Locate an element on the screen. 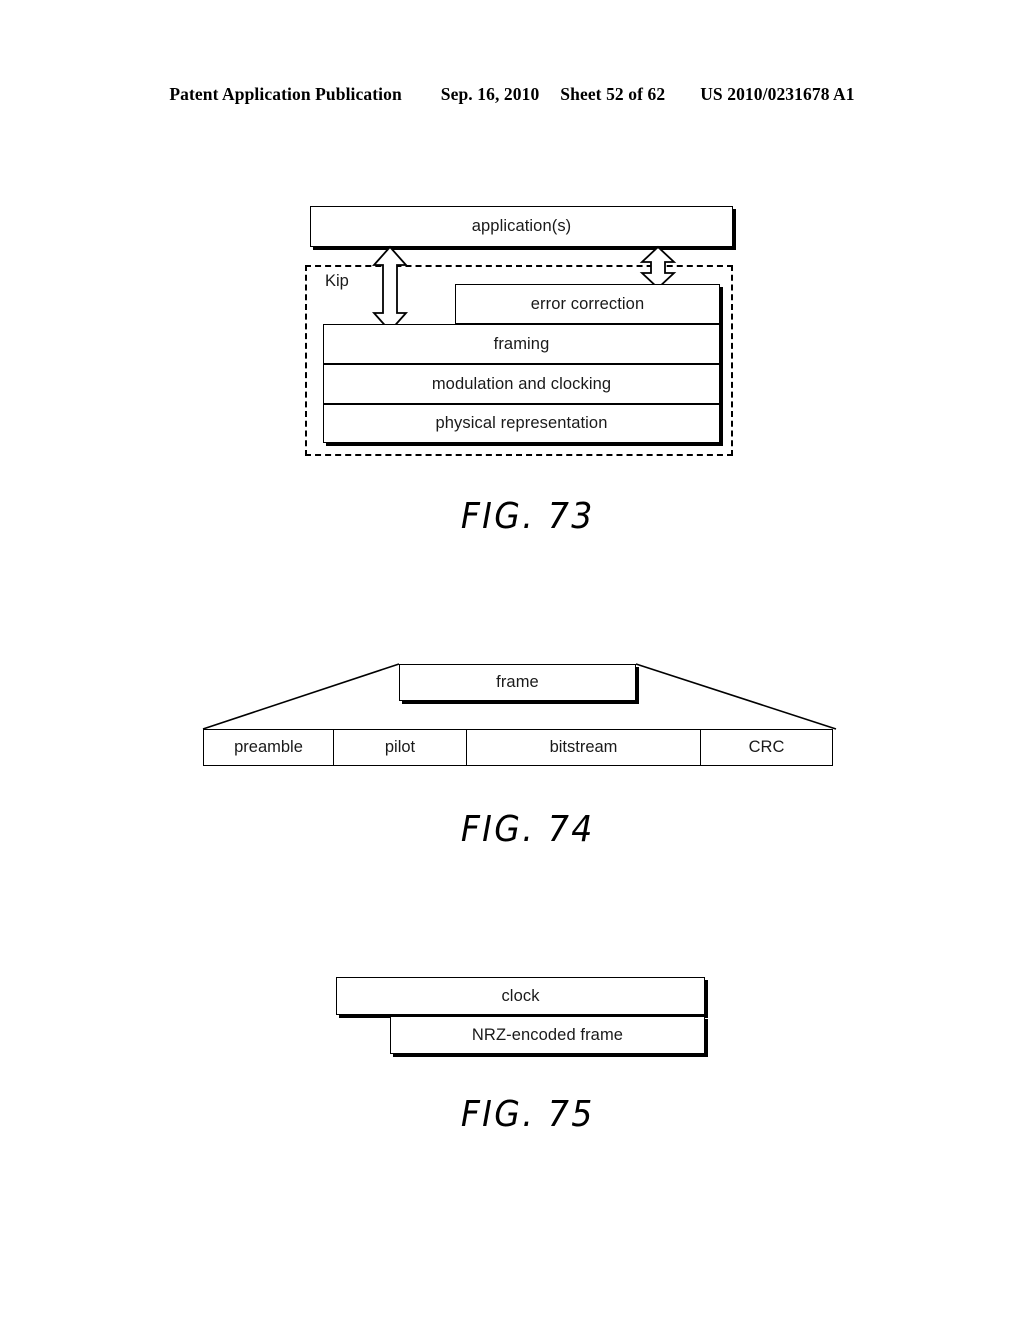  nrz-encoded-frame-box-label: NRZ-encoded frame is located at coordinates (547, 1034).